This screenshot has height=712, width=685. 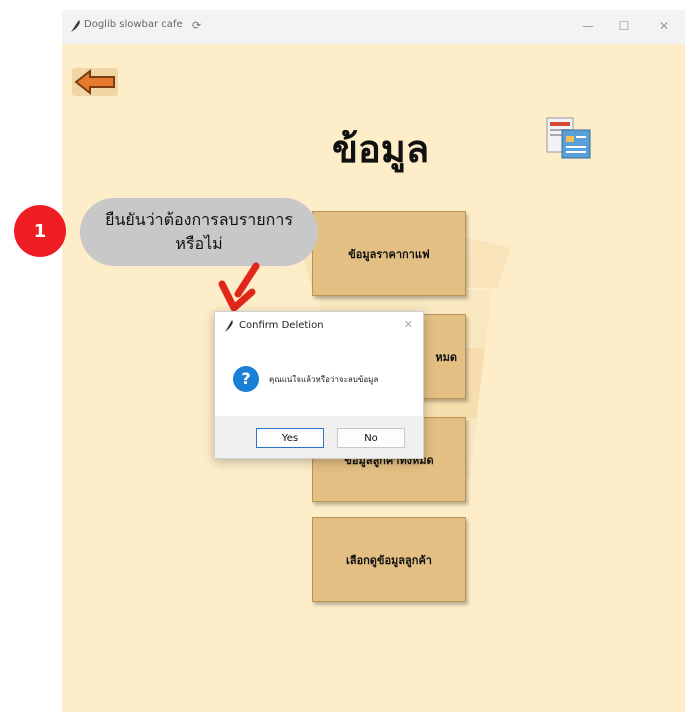 What do you see at coordinates (371, 438) in the screenshot?
I see `no-button: No` at bounding box center [371, 438].